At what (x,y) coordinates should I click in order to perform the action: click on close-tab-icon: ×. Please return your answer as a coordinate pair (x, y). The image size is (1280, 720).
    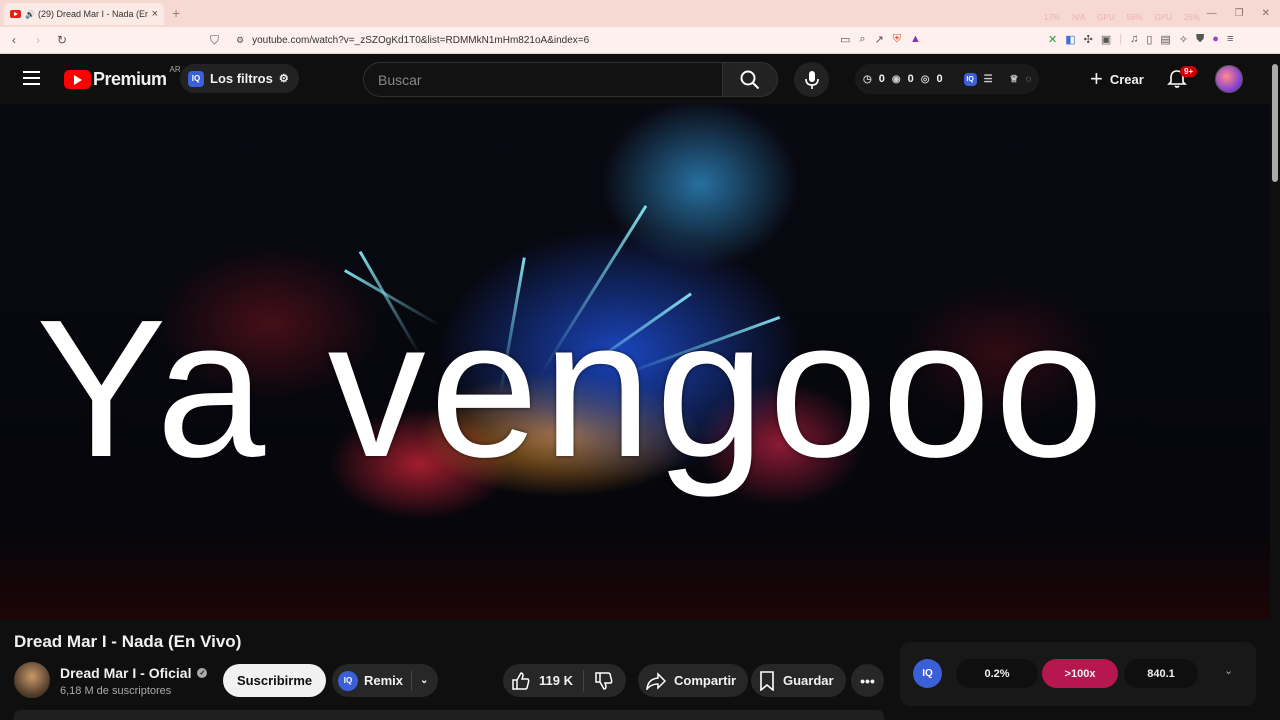
    Looking at the image, I should click on (155, 14).